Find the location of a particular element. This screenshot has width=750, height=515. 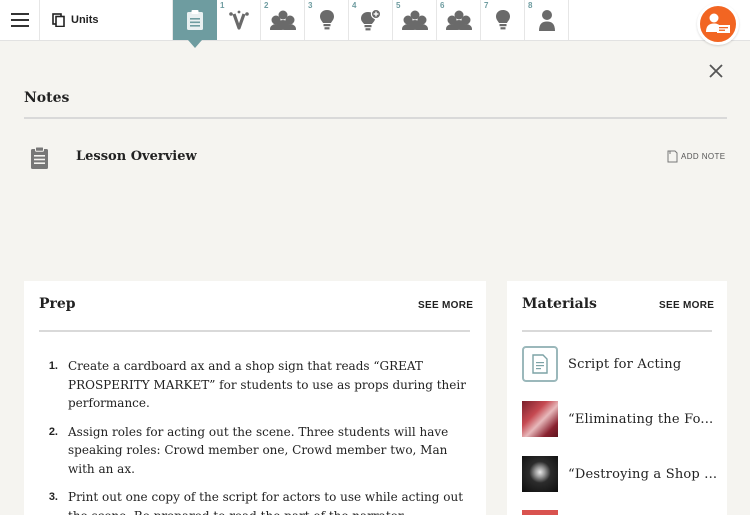

add-note-button: ADD NOTE is located at coordinates (696, 156).